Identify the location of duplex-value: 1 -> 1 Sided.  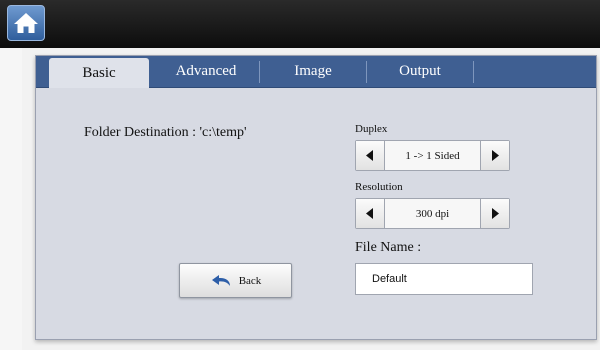
(432, 155).